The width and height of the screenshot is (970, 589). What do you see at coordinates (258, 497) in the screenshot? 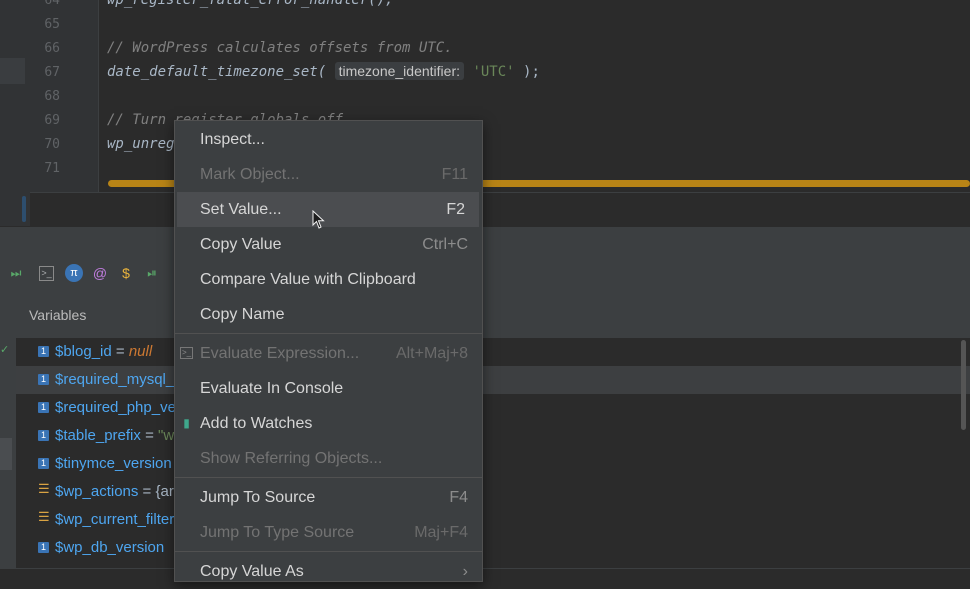
I see `menu-item-label: Jump To Source` at bounding box center [258, 497].